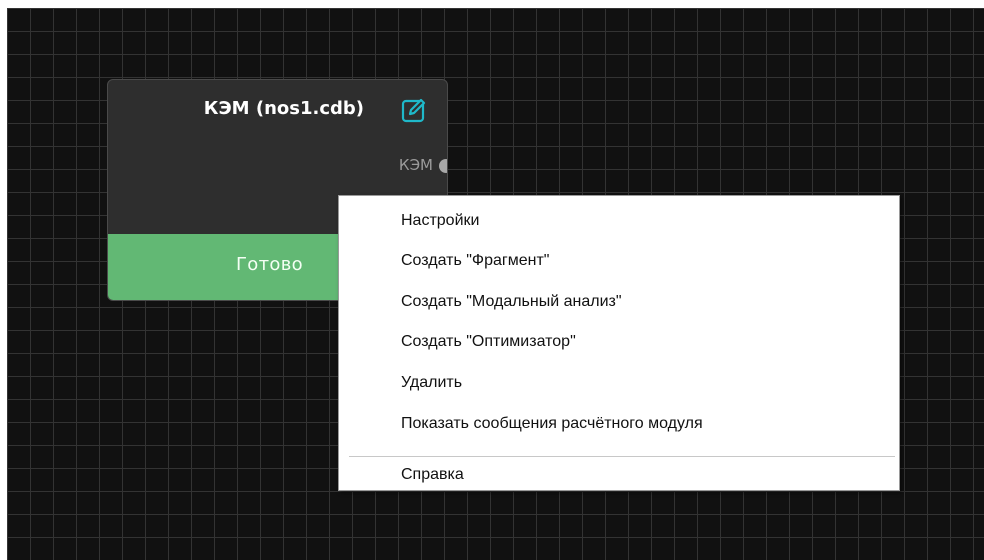 This screenshot has width=984, height=560. I want to click on menu-item-create-optimizer: Создать "Оптимизатор", so click(488, 342).